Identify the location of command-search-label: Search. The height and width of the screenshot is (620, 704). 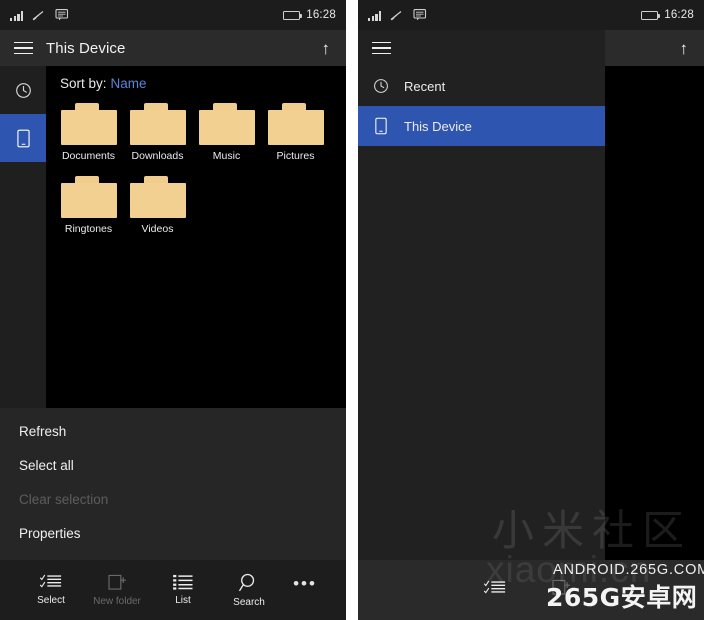
(249, 602).